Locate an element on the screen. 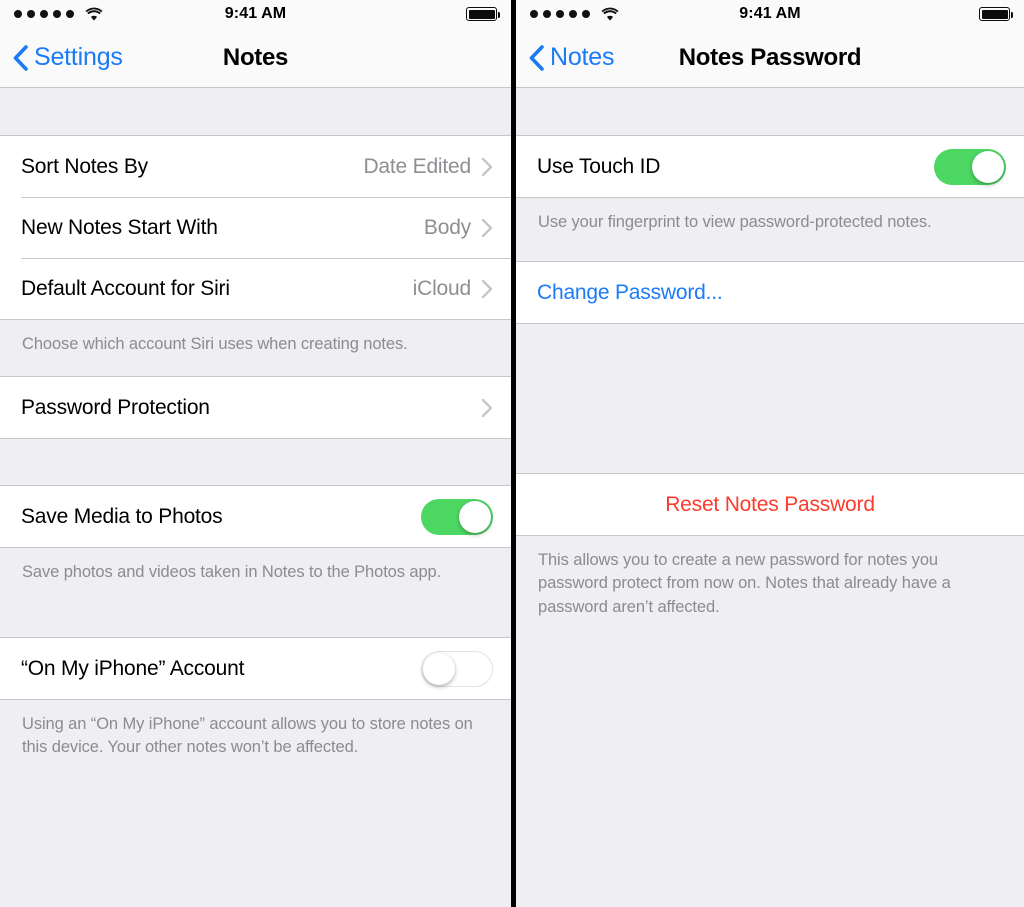 The height and width of the screenshot is (907, 1024). row-save-media-to-photos: Save Media to Photos is located at coordinates (255, 516).